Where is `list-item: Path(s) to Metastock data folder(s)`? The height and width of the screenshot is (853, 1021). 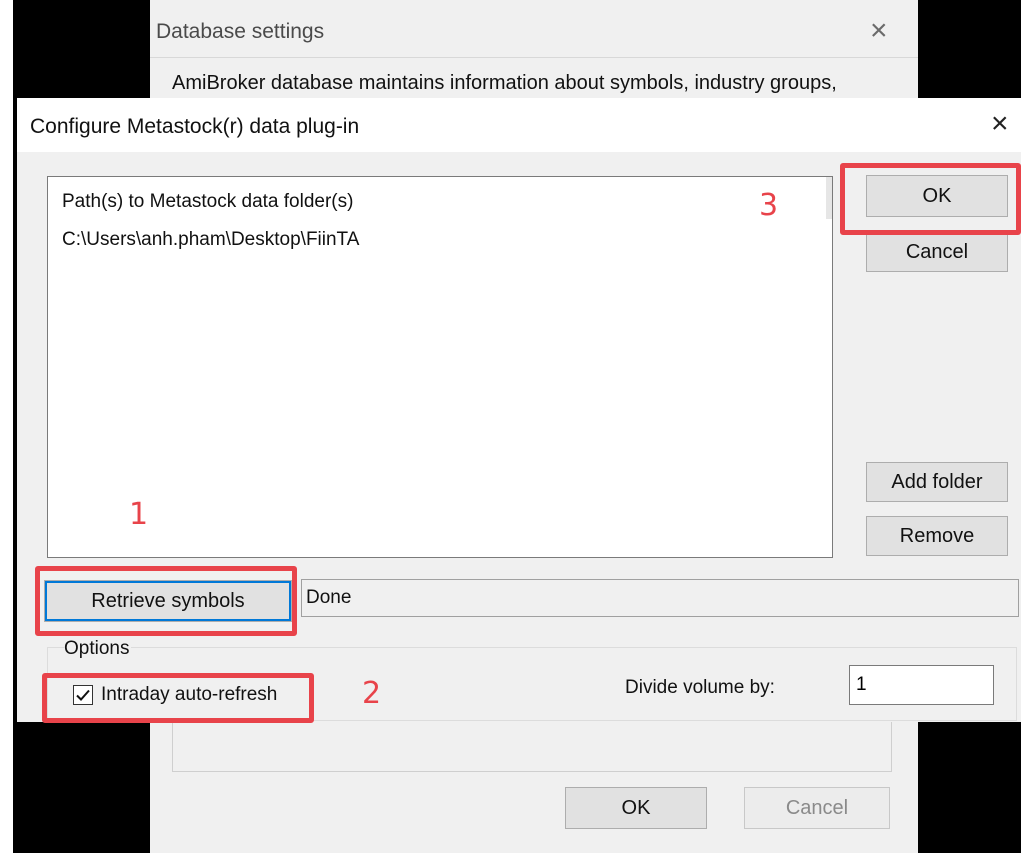 list-item: Path(s) to Metastock data folder(s) is located at coordinates (207, 202).